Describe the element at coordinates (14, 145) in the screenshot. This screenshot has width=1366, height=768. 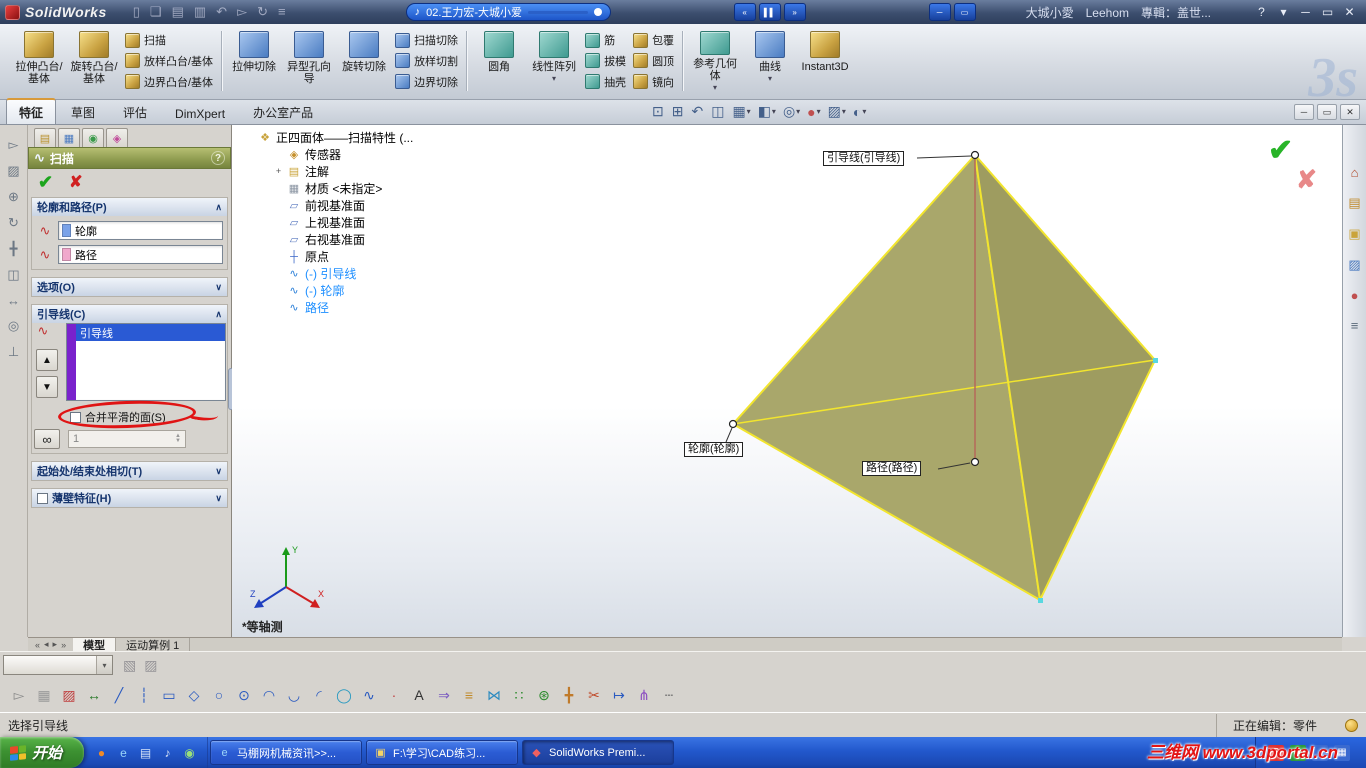
I see `select-icon: ▻` at that location.